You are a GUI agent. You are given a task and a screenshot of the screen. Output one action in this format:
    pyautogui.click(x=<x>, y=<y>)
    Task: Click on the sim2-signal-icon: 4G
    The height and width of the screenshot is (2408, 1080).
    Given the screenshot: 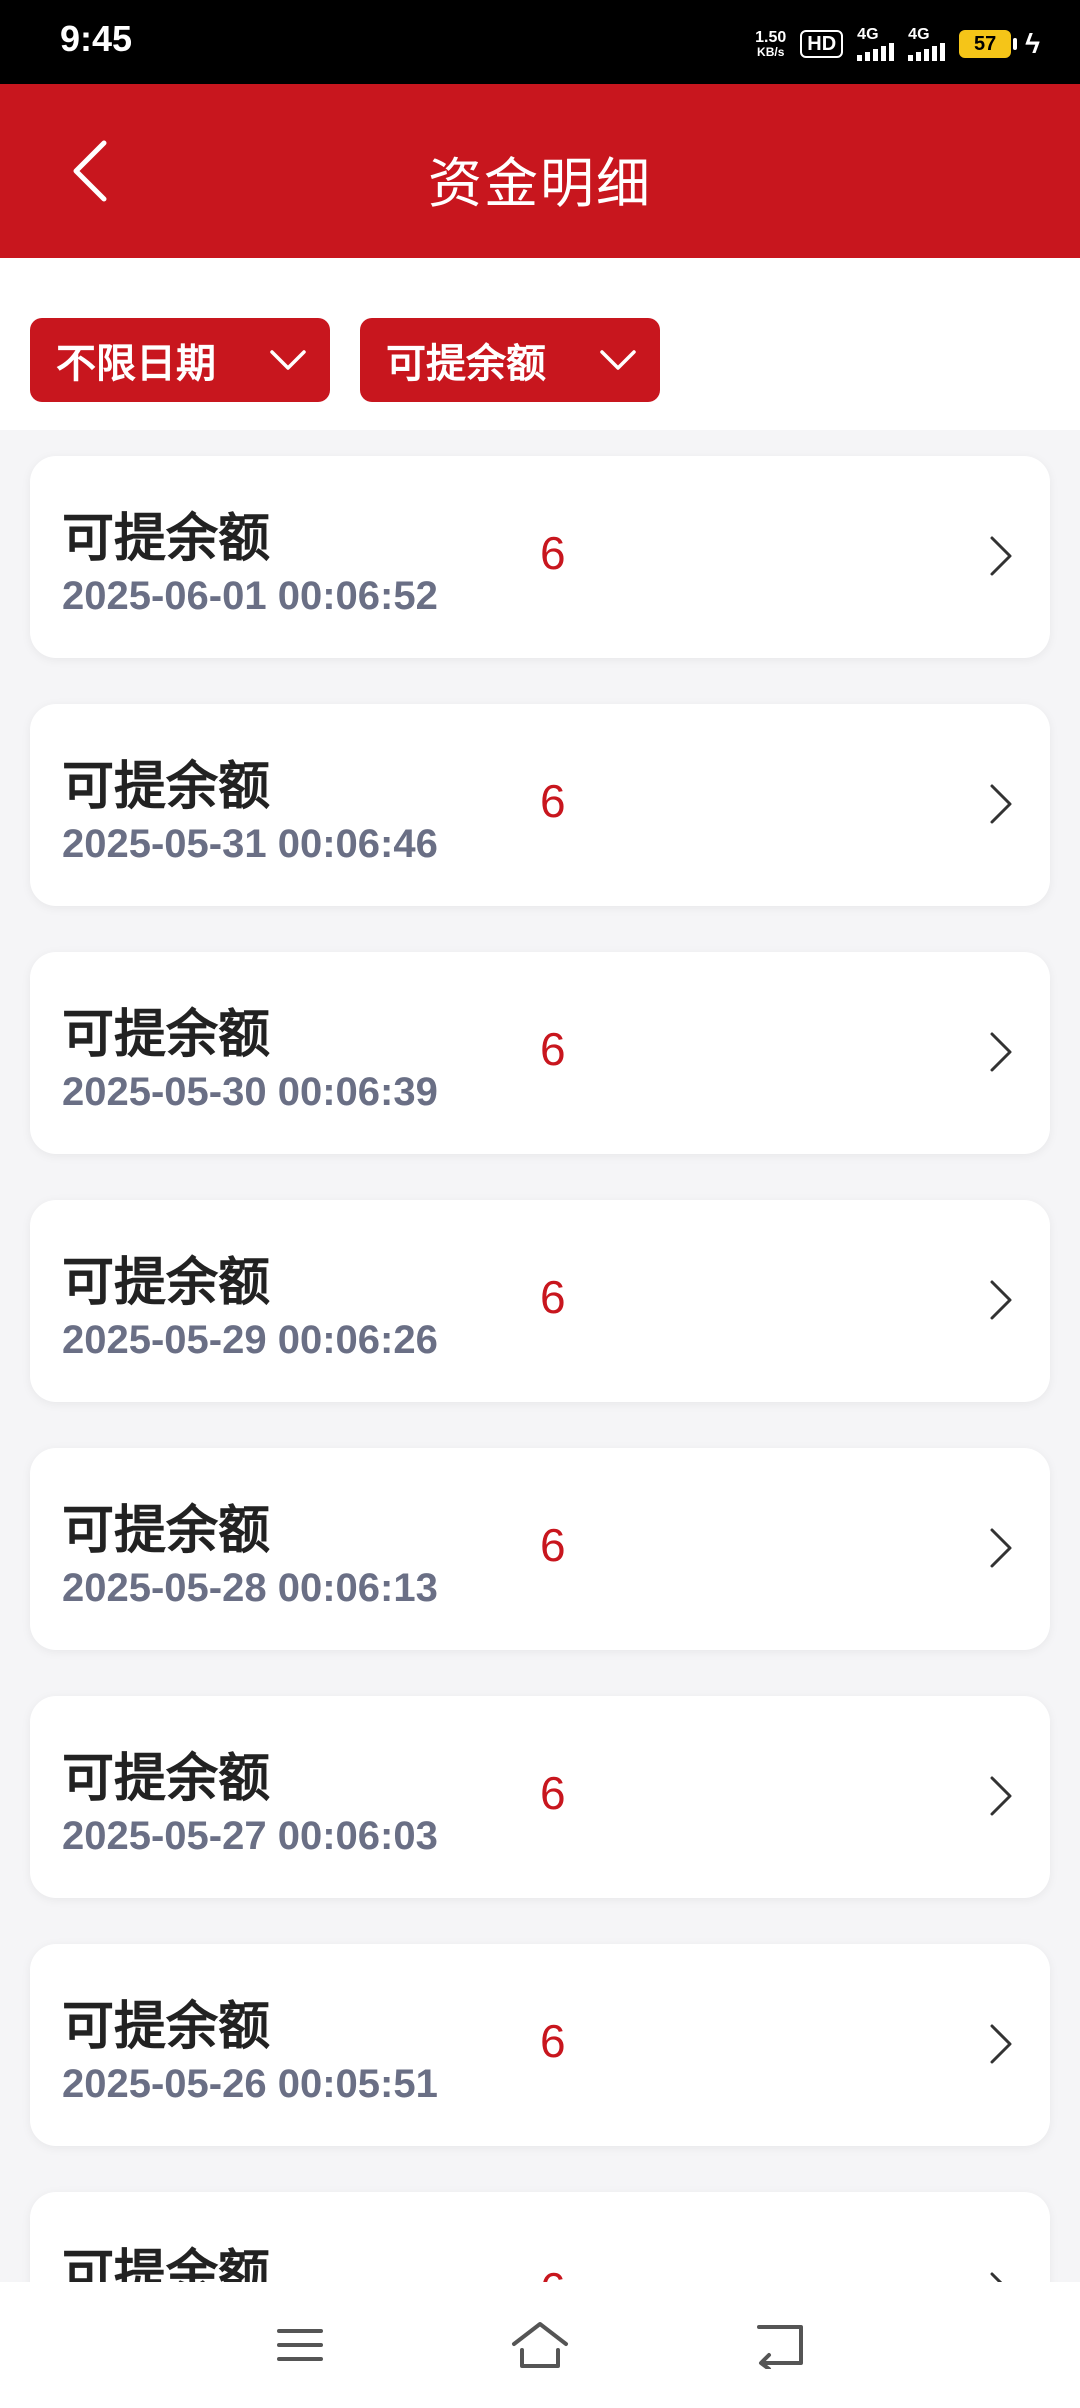 What is the action you would take?
    pyautogui.click(x=927, y=43)
    